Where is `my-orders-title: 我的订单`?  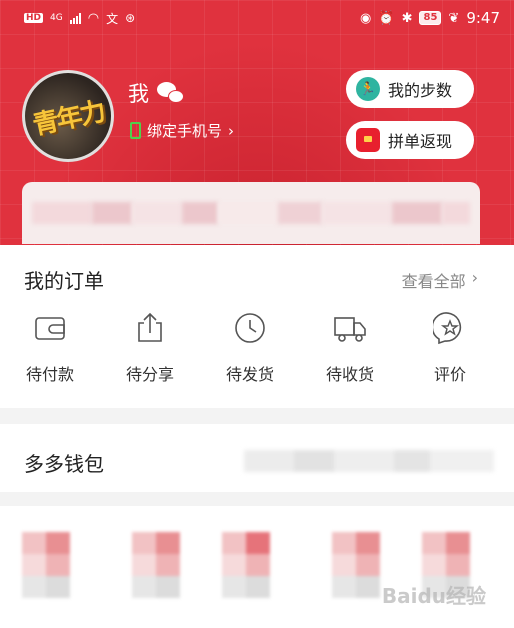
my-orders-title: 我的订单 is located at coordinates (64, 281).